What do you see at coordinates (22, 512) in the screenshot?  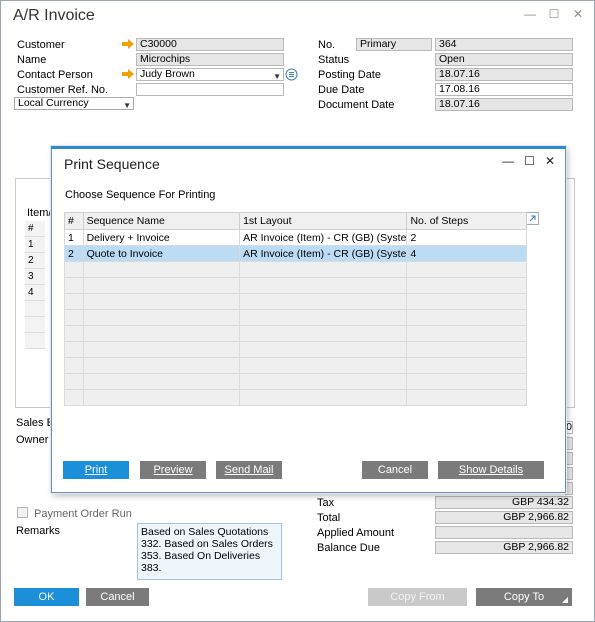 I see `payment-order-checkbox` at bounding box center [22, 512].